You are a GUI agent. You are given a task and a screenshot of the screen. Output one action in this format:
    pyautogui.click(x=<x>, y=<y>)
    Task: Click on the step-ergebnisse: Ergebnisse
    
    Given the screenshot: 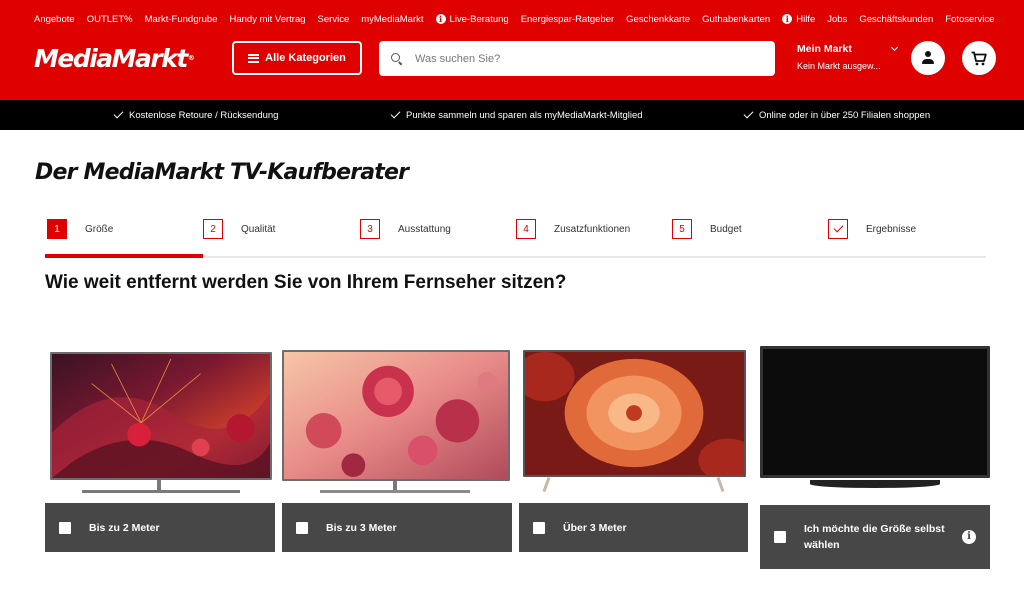 What is the action you would take?
    pyautogui.click(x=872, y=229)
    